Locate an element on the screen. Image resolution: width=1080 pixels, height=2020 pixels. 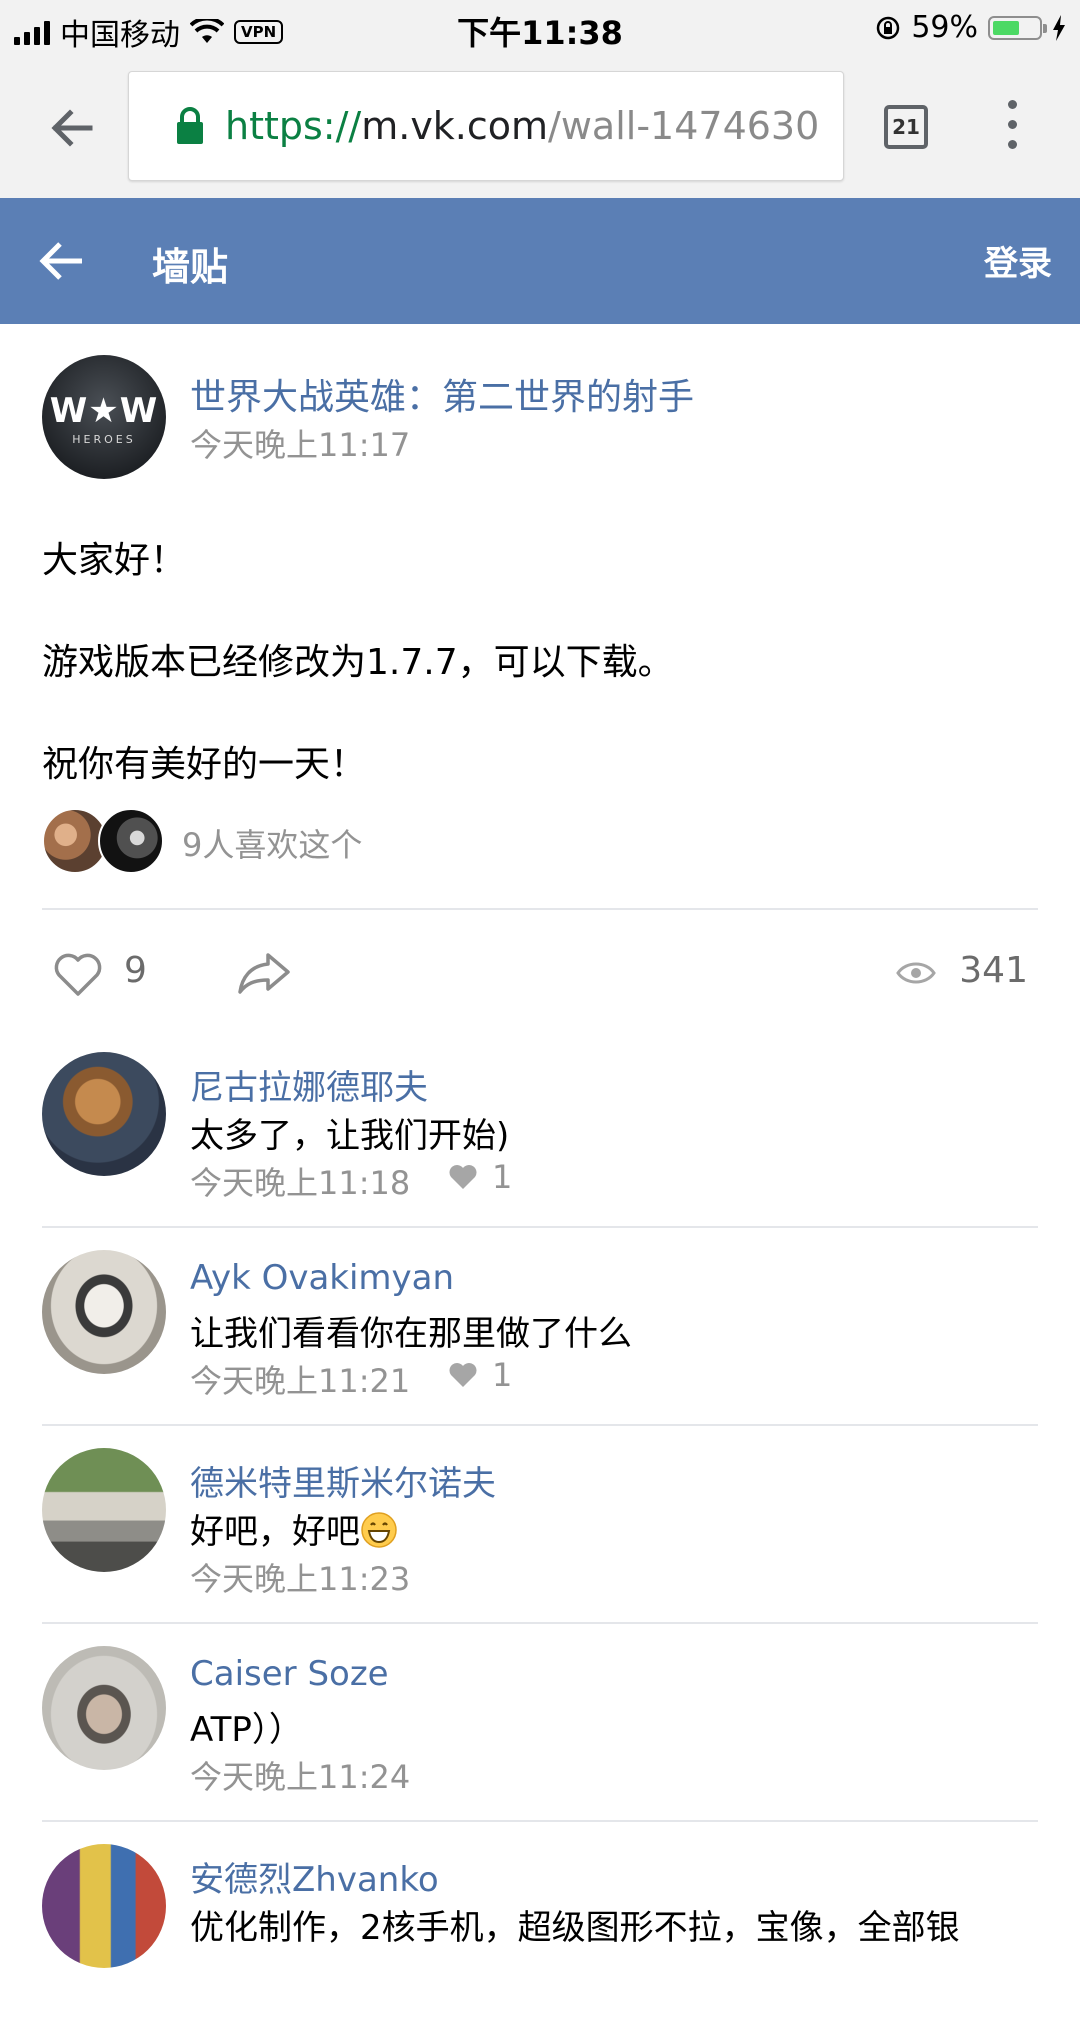
divider is located at coordinates (540, 909).